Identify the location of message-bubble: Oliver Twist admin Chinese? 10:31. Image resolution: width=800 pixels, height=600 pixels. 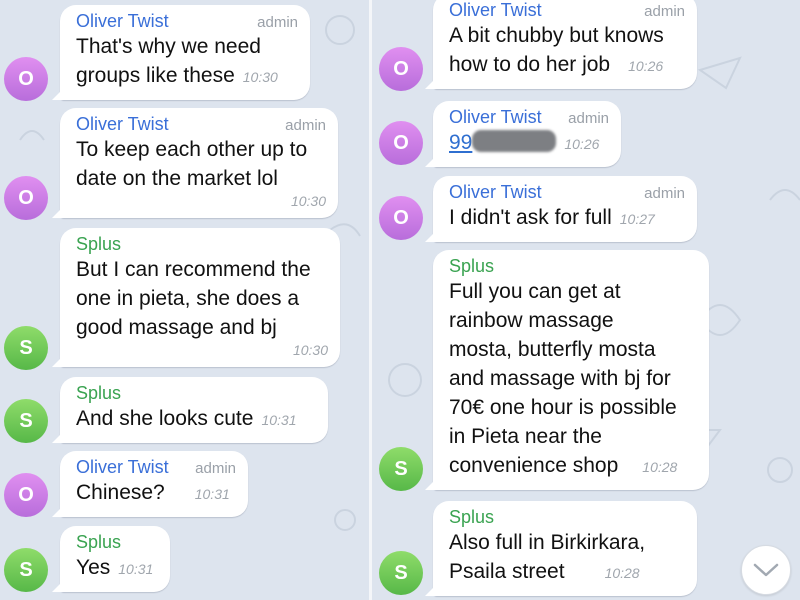
(154, 484).